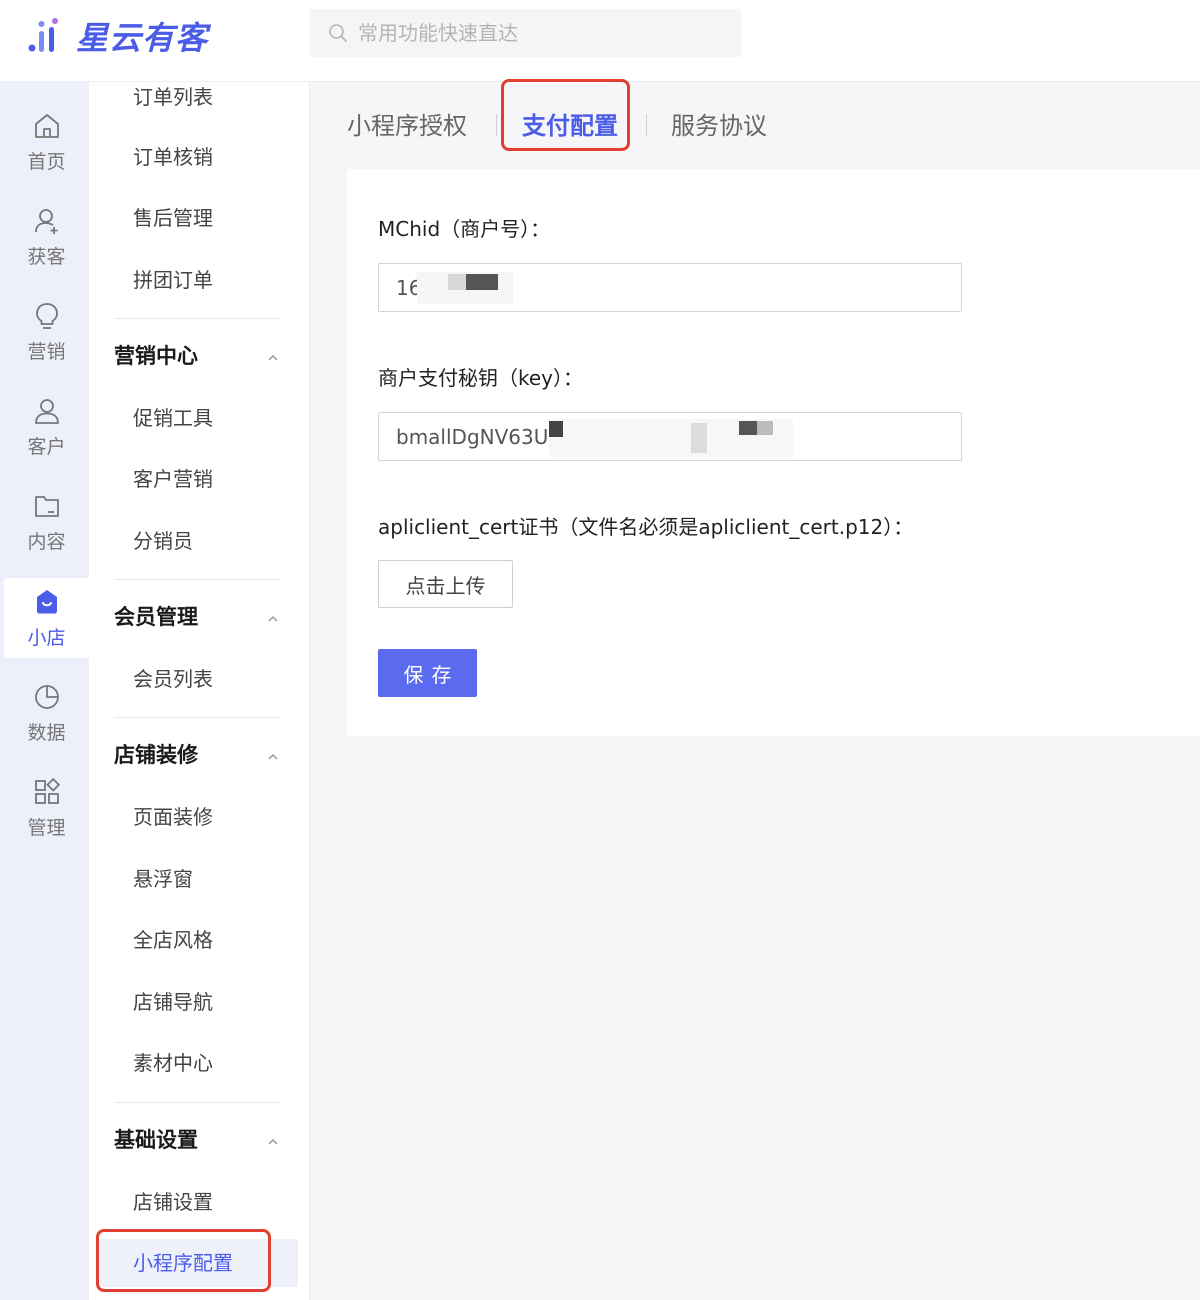 This screenshot has width=1200, height=1300. I want to click on sub-item-promotion-tools: 促销工具, so click(173, 418).